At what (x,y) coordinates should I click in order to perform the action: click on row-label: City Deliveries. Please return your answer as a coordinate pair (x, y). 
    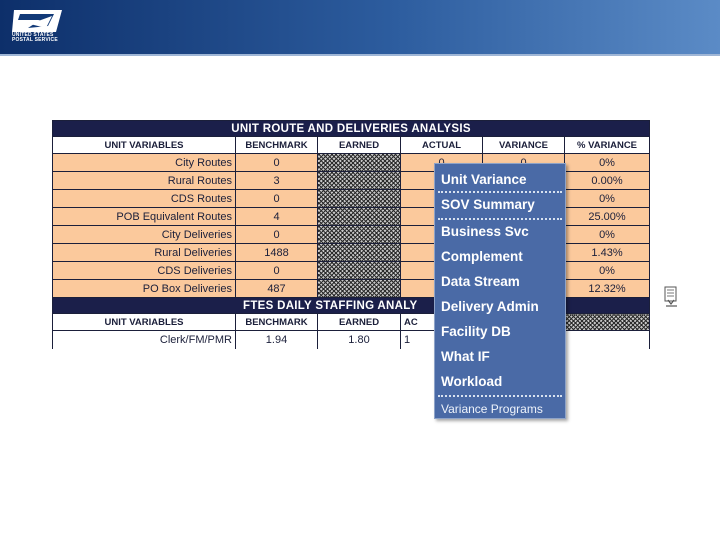
    Looking at the image, I should click on (144, 234).